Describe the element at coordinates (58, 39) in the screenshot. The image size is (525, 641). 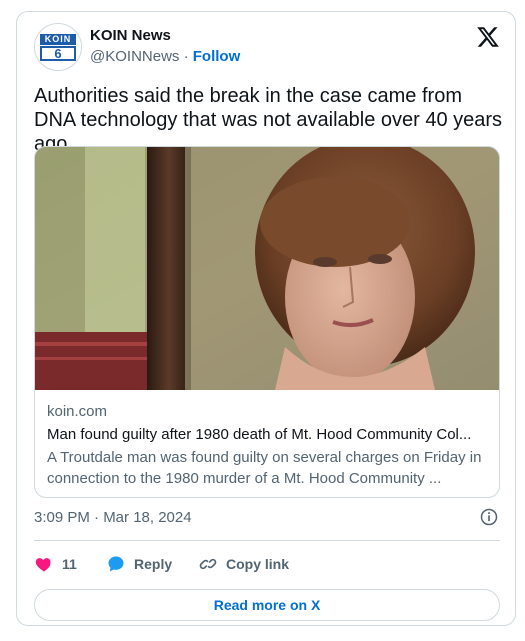
I see `avatar-logo-text: KOIN` at that location.